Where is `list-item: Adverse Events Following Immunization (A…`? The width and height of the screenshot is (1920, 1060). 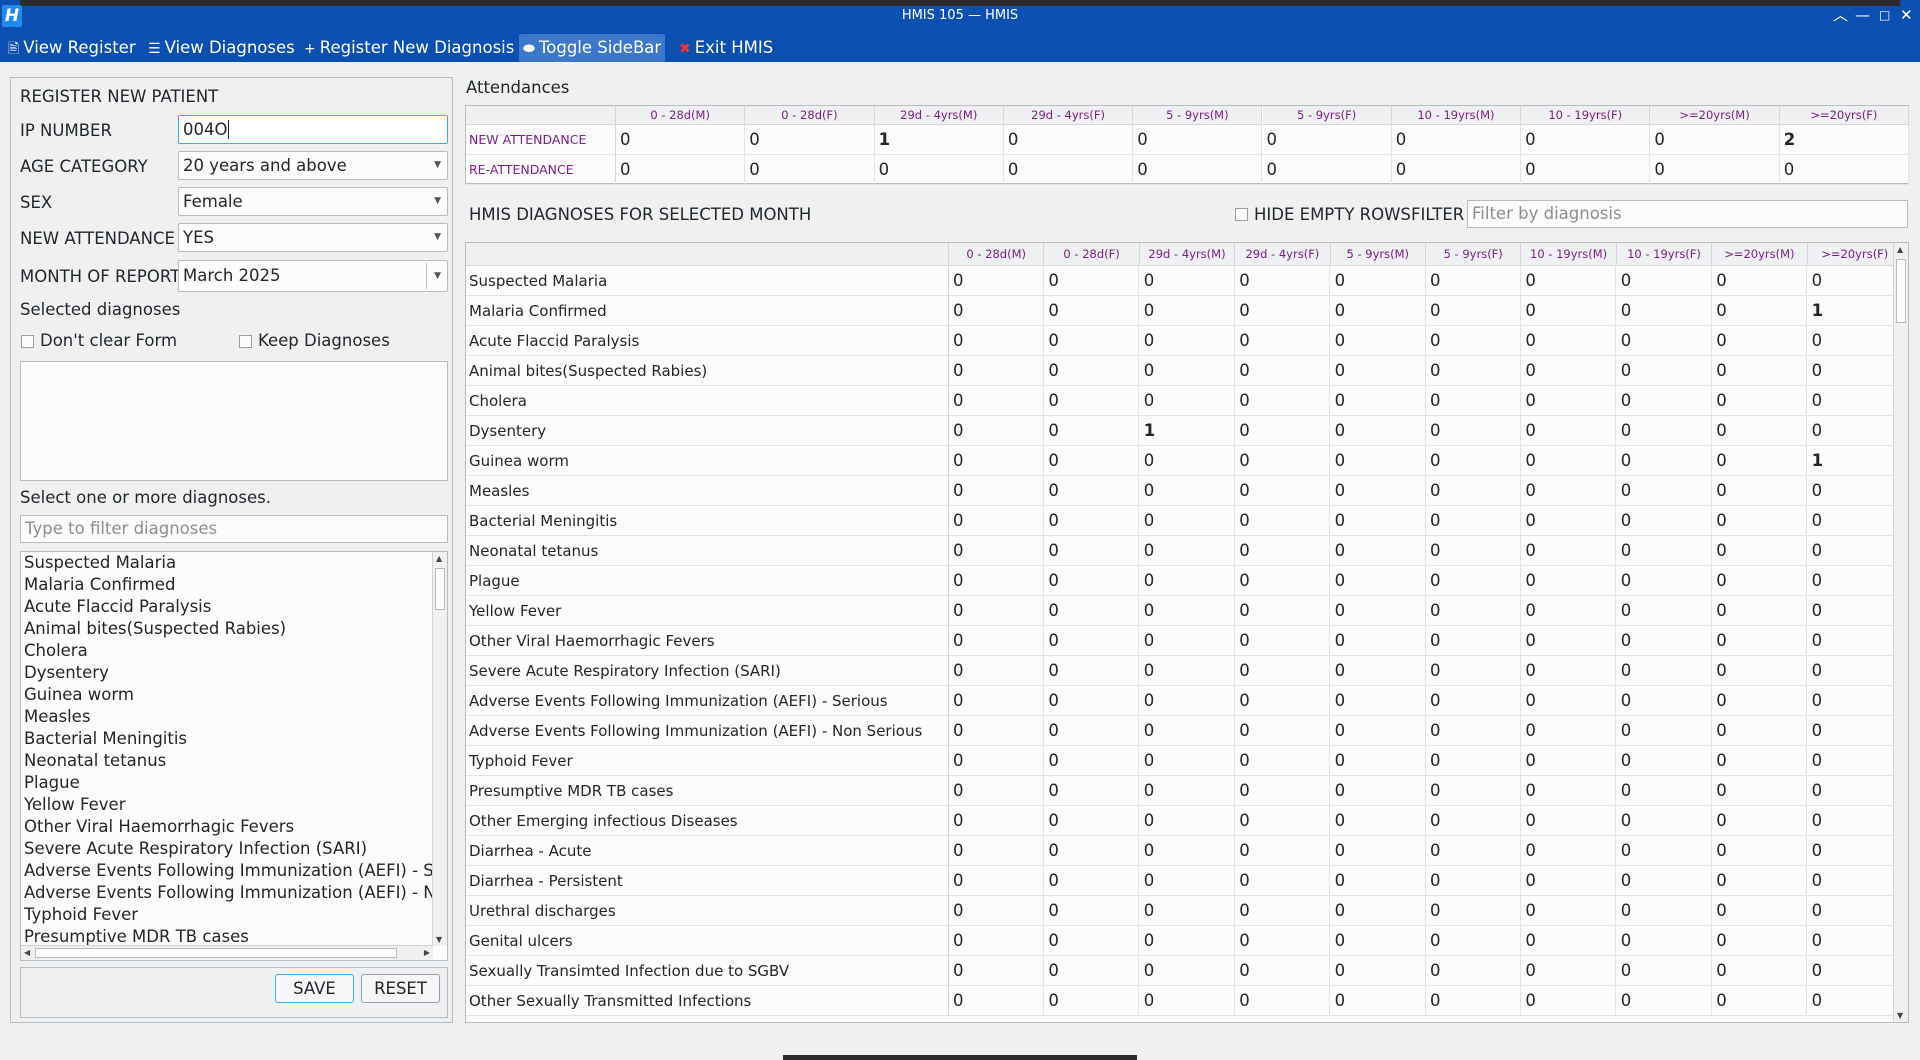 list-item: Adverse Events Following Immunization (A… is located at coordinates (234, 893).